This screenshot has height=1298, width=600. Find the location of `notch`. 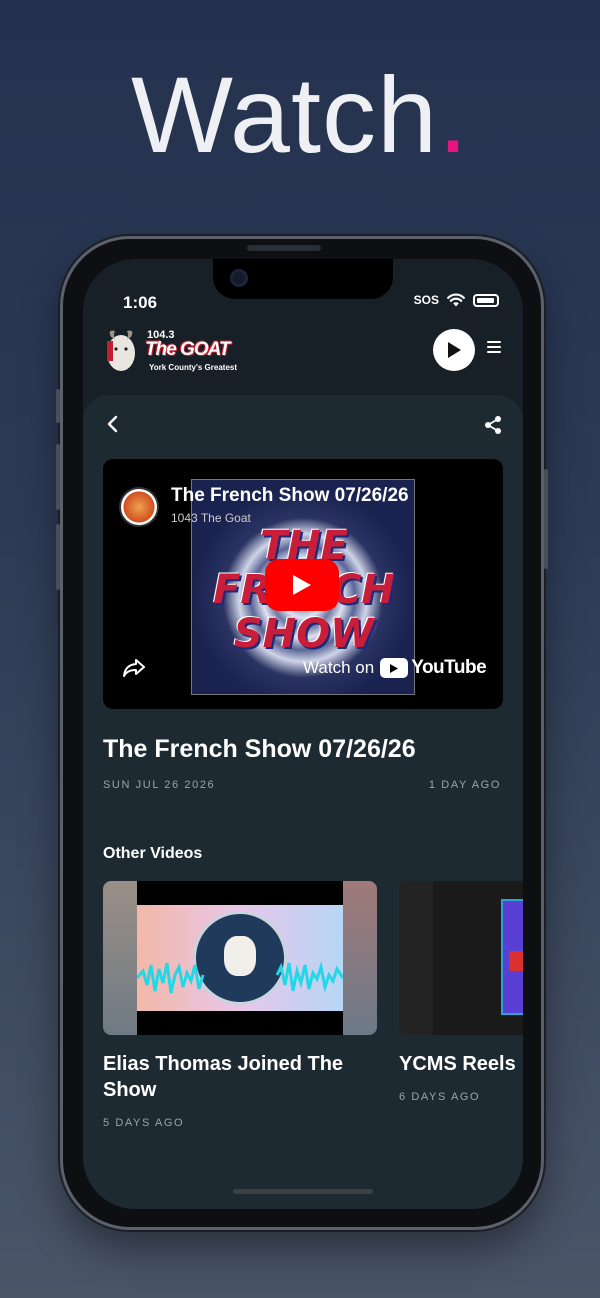

notch is located at coordinates (303, 279).